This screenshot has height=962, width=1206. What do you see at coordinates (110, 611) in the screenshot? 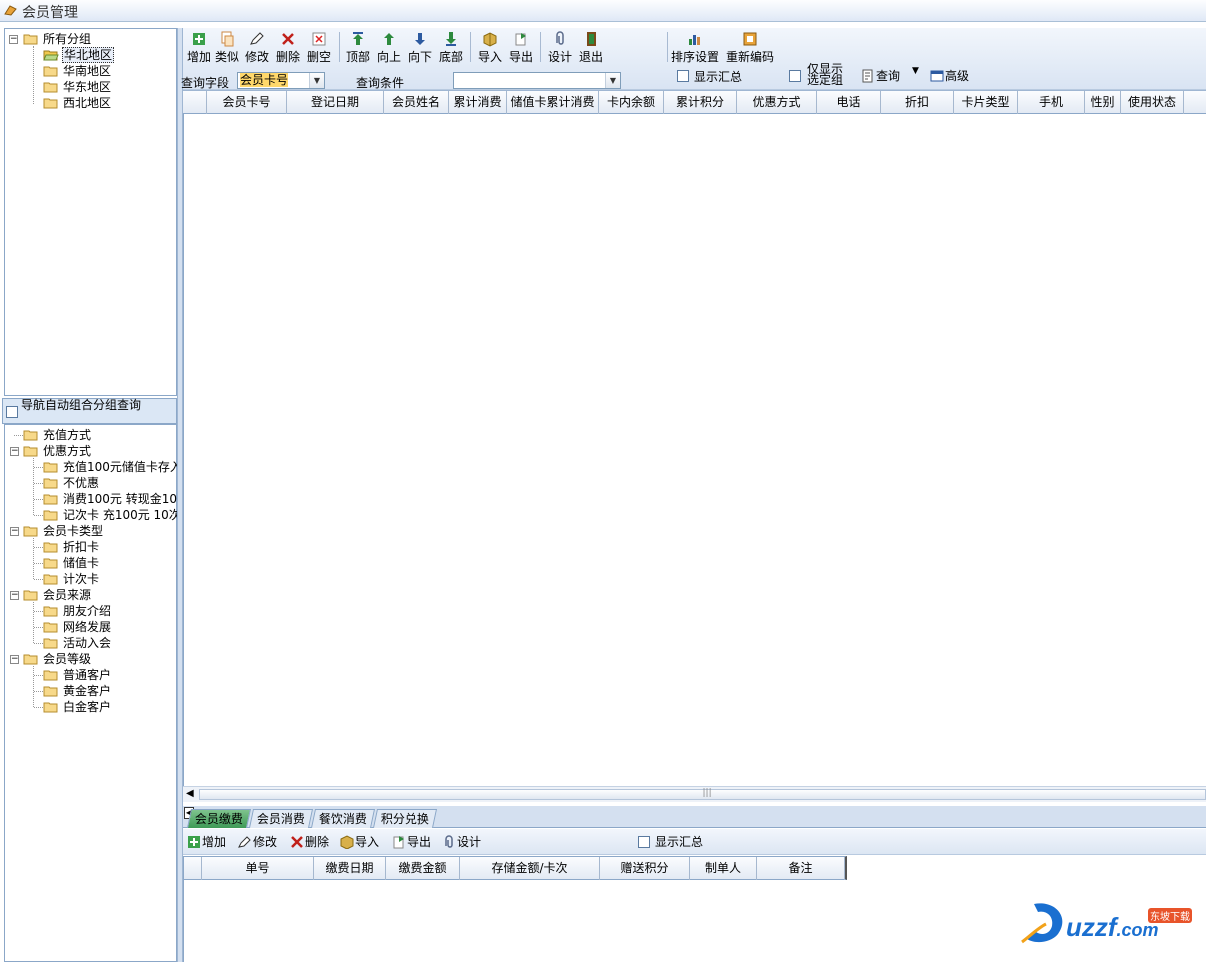
I see `tree-item: 朋友介绍` at bounding box center [110, 611].